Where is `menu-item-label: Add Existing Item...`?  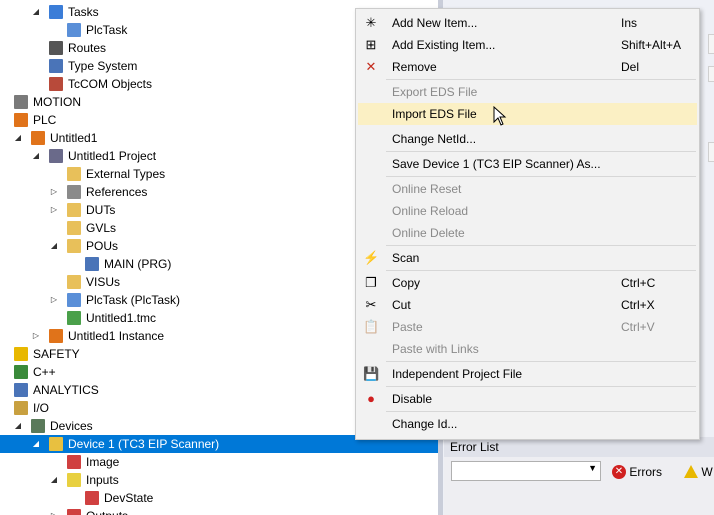
menu-item-label: Add Existing Item... is located at coordinates (444, 45).